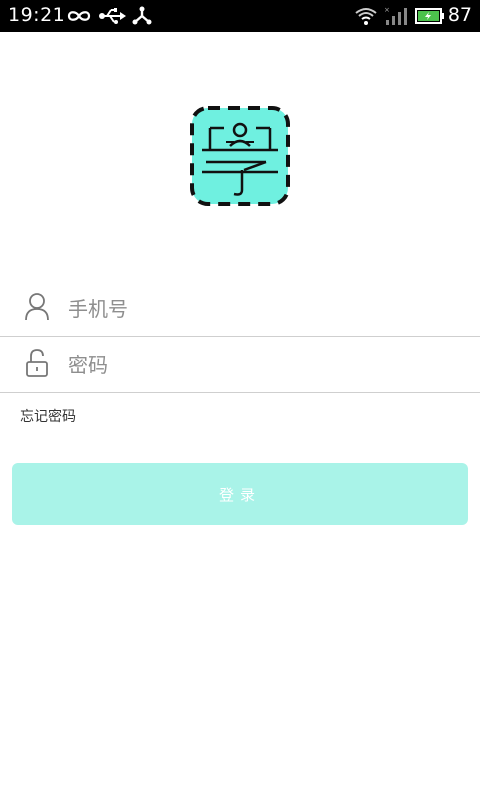 This screenshot has height=800, width=480. What do you see at coordinates (395, 15) in the screenshot?
I see `signal-icon: ×` at bounding box center [395, 15].